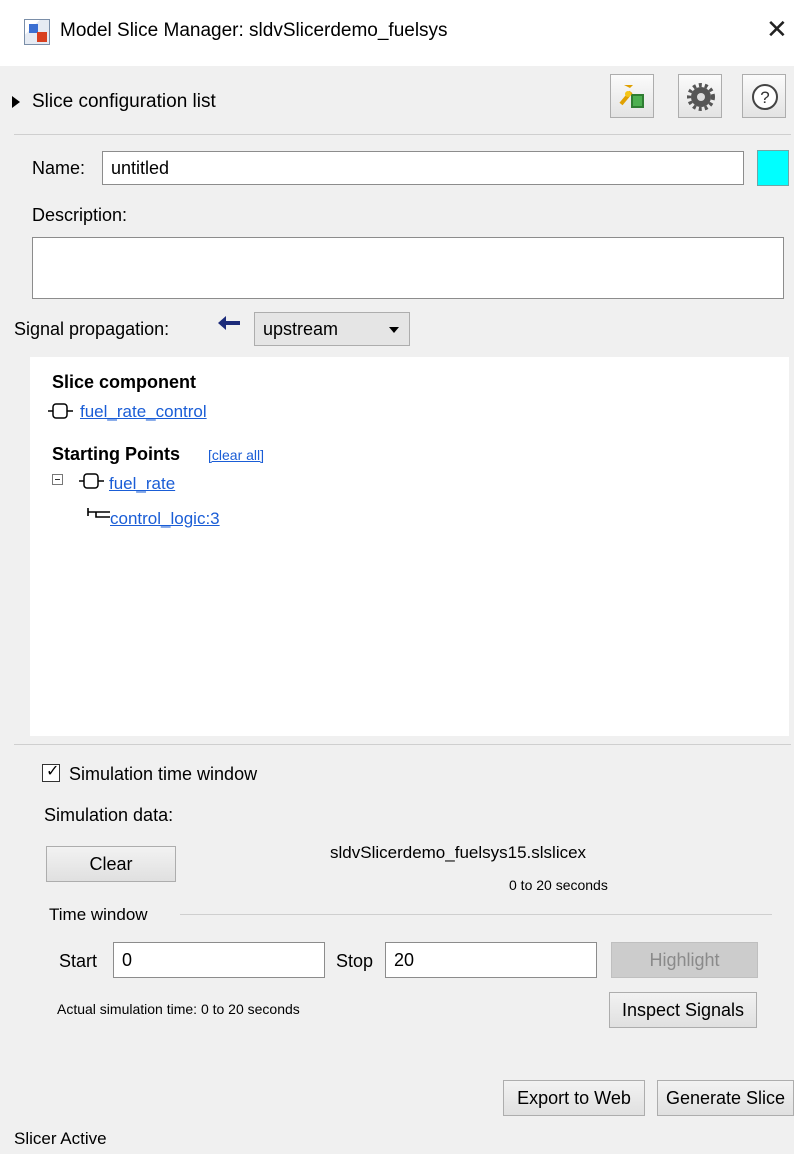  What do you see at coordinates (78, 961) in the screenshot?
I see `start-label: Start` at bounding box center [78, 961].